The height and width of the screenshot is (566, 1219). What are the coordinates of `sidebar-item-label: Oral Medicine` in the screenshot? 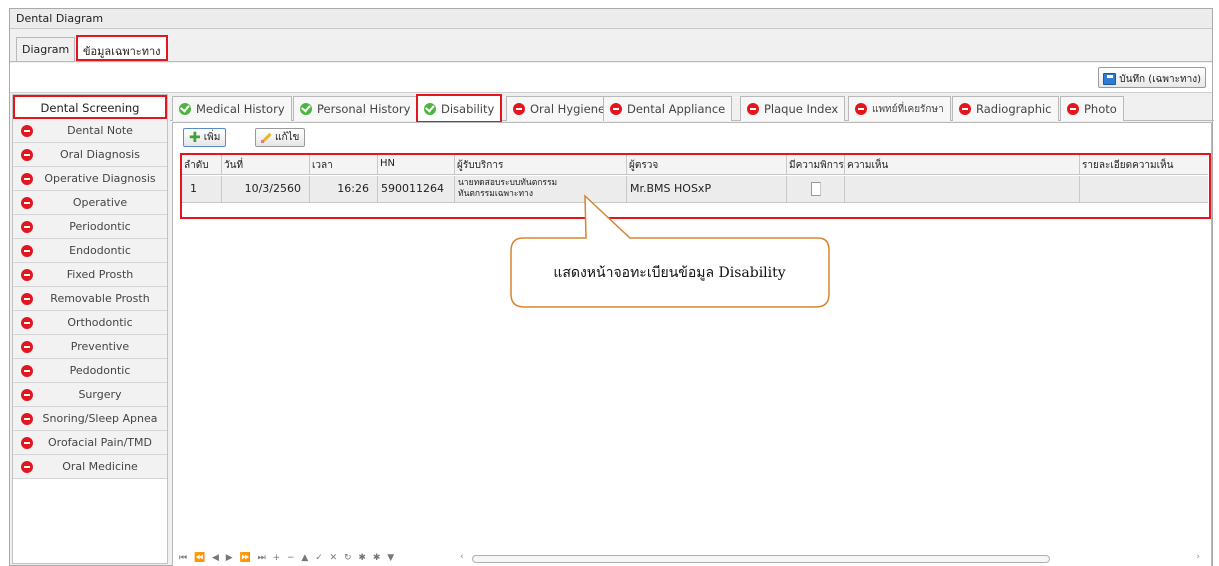 It's located at (100, 466).